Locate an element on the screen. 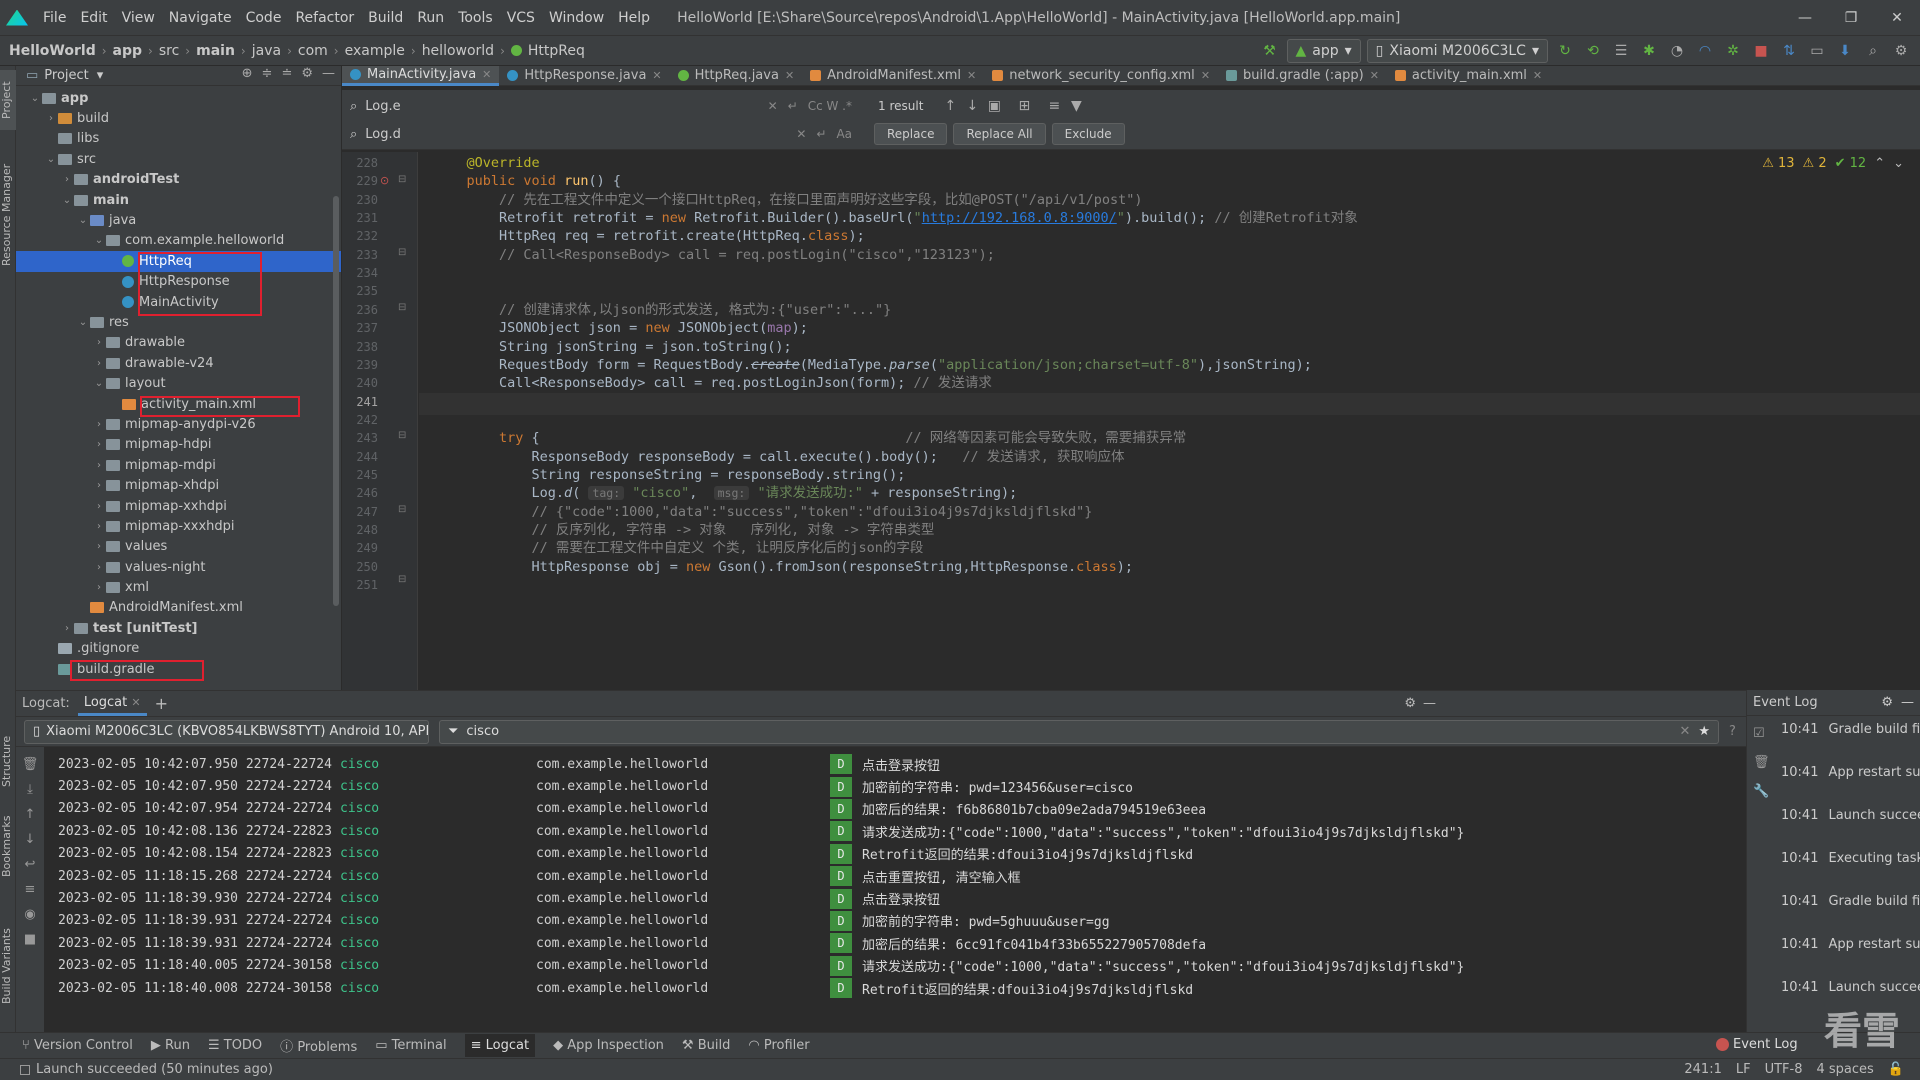  tree-item: › mipmap-xhdpi is located at coordinates (178, 485).